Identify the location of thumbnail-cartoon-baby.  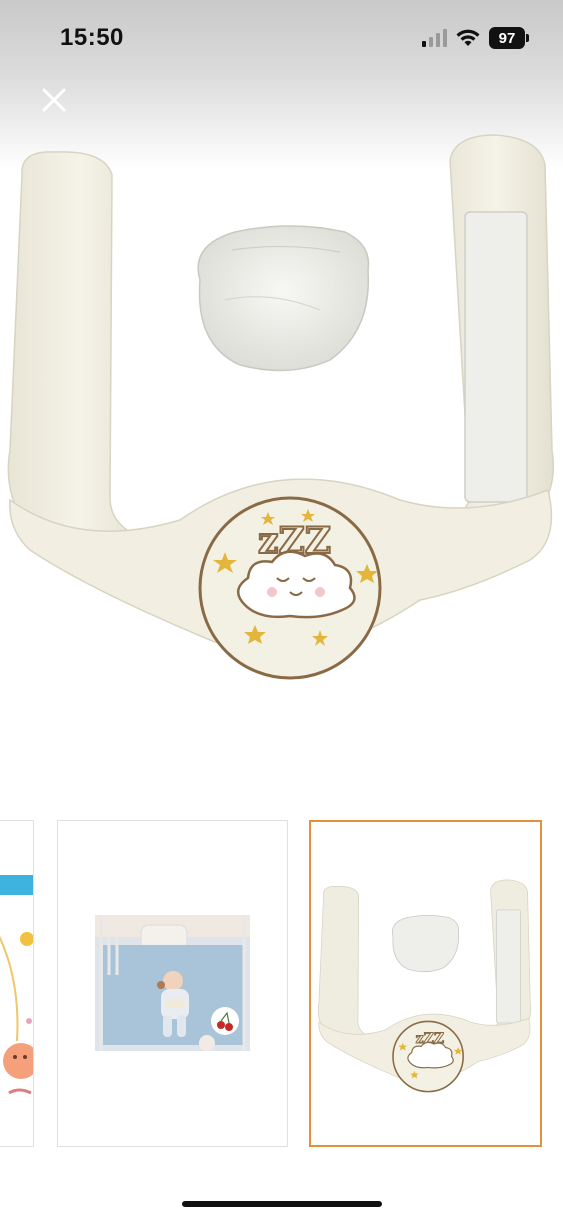
(17, 983).